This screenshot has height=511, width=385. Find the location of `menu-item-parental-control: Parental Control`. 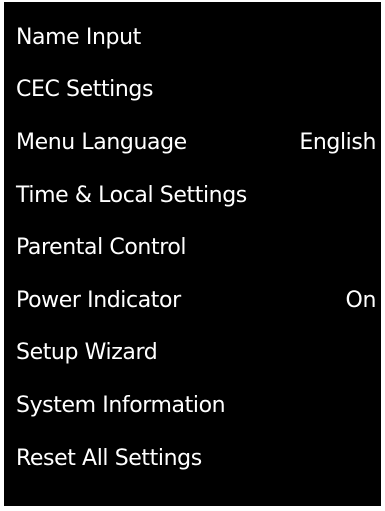

menu-item-parental-control: Parental Control is located at coordinates (192, 247).